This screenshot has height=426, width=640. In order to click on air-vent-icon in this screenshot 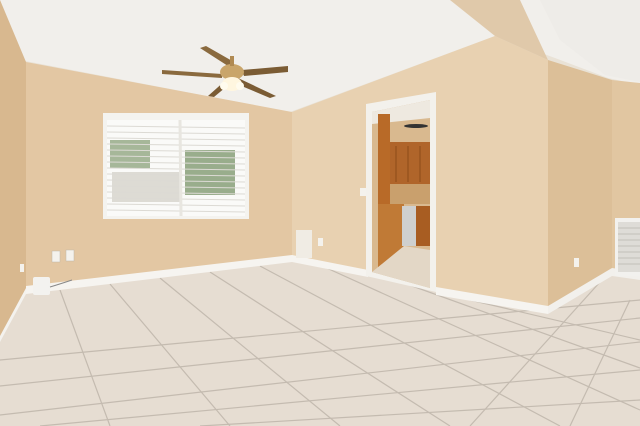, I will do `click(627, 247)`.